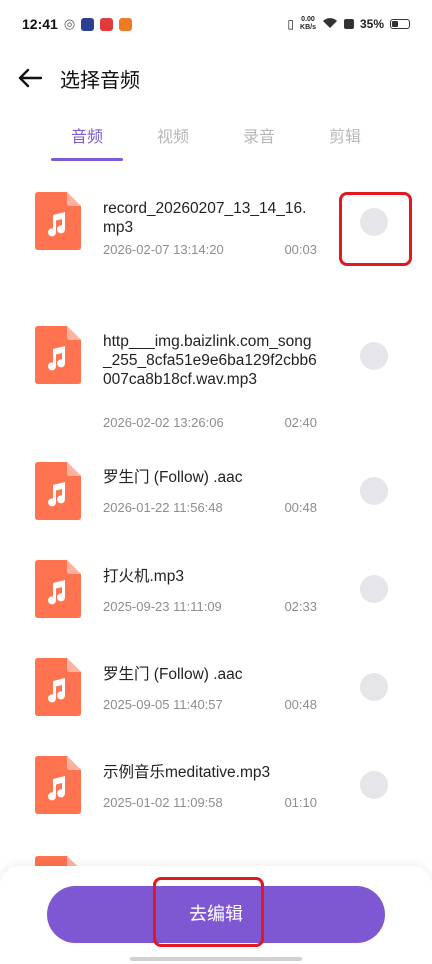 This screenshot has width=432, height=964. I want to click on status-right: ▯ 0.00 KB/s 35%, so click(348, 24).